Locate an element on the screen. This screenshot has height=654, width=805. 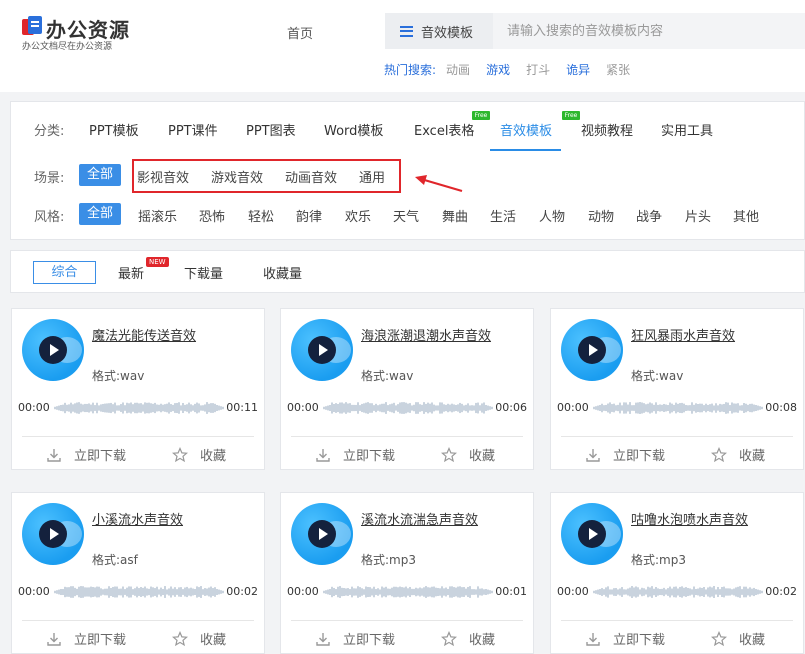
sort-option-favorites: 收藏量 is located at coordinates (282, 272).